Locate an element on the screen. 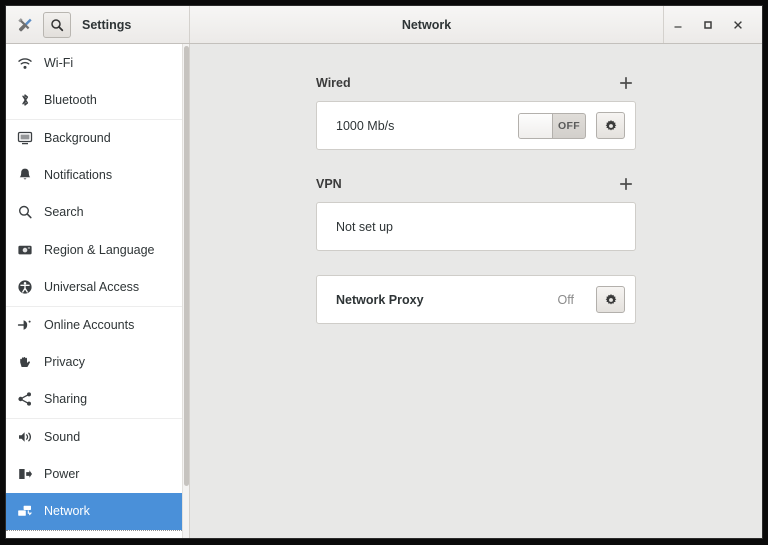 The width and height of the screenshot is (768, 545). sidebar-item-label: Universal Access is located at coordinates (92, 287).